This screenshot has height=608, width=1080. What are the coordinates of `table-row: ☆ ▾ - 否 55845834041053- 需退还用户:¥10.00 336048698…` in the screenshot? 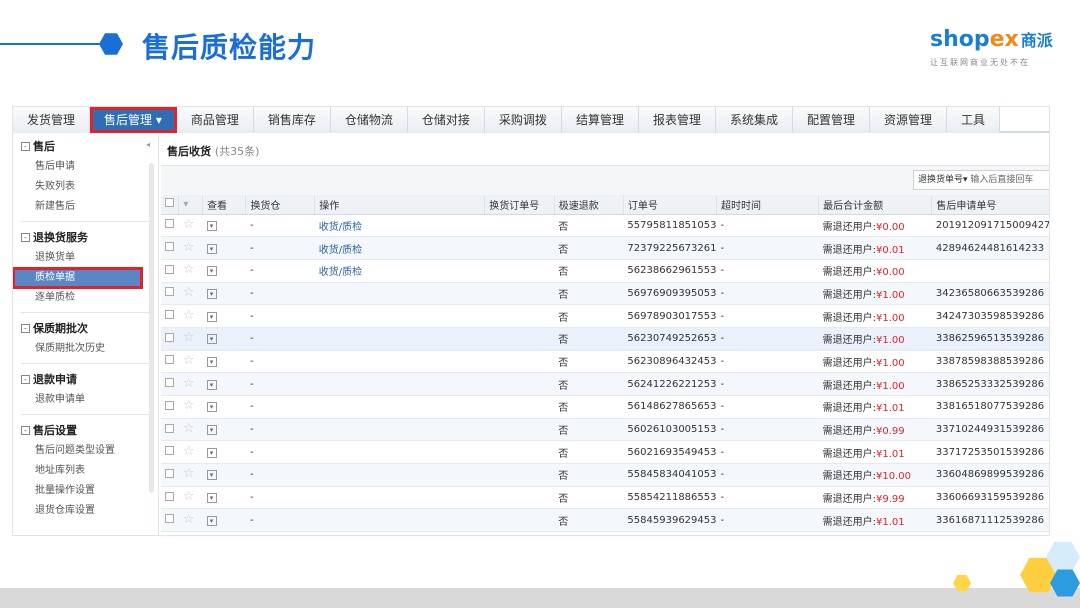 It's located at (605, 475).